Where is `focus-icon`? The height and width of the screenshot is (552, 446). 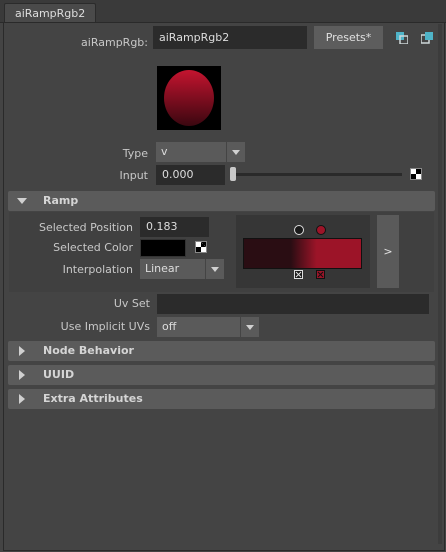
focus-icon is located at coordinates (402, 38).